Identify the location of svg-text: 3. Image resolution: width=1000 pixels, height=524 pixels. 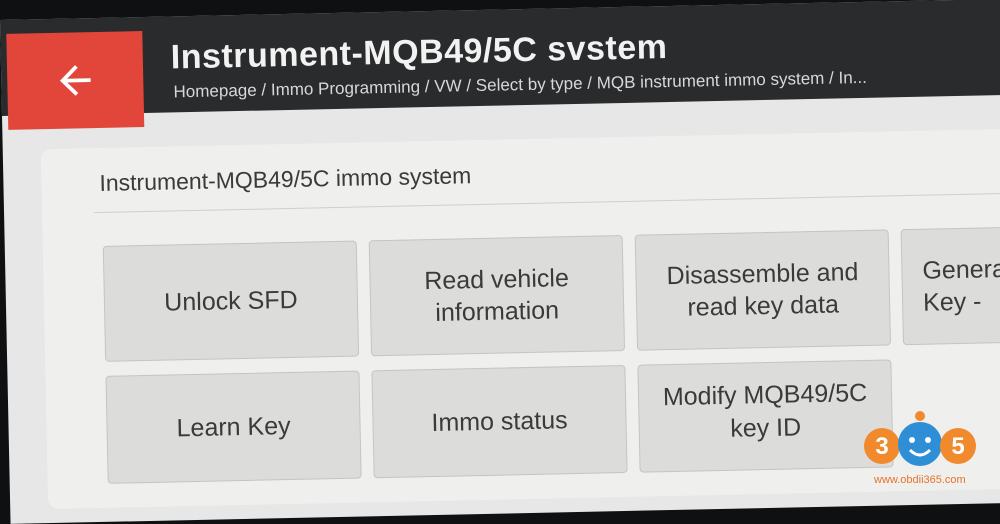
(881, 446).